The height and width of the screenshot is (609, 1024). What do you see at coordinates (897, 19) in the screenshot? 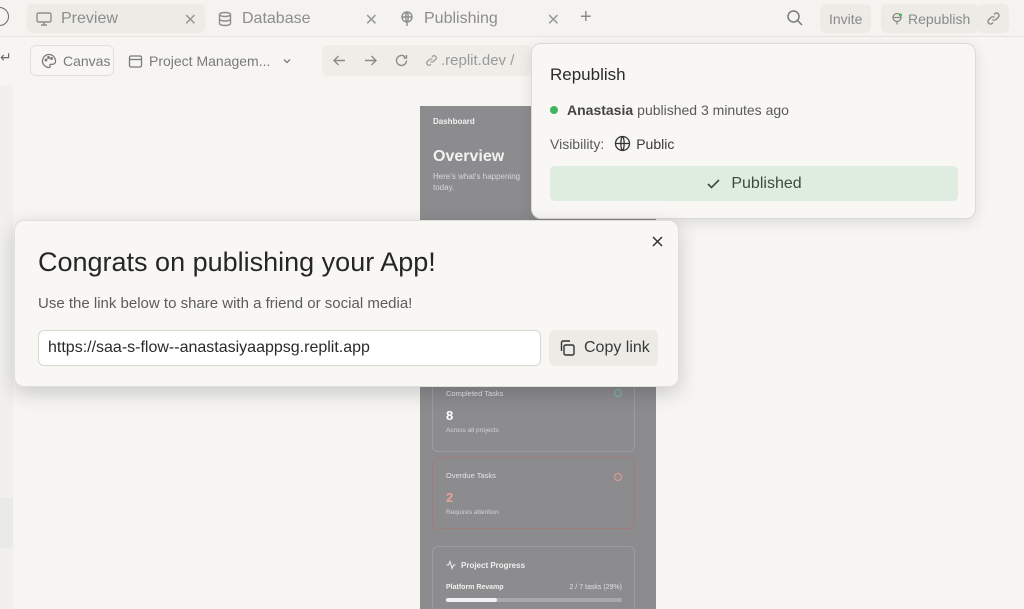
I see `republish-icon` at bounding box center [897, 19].